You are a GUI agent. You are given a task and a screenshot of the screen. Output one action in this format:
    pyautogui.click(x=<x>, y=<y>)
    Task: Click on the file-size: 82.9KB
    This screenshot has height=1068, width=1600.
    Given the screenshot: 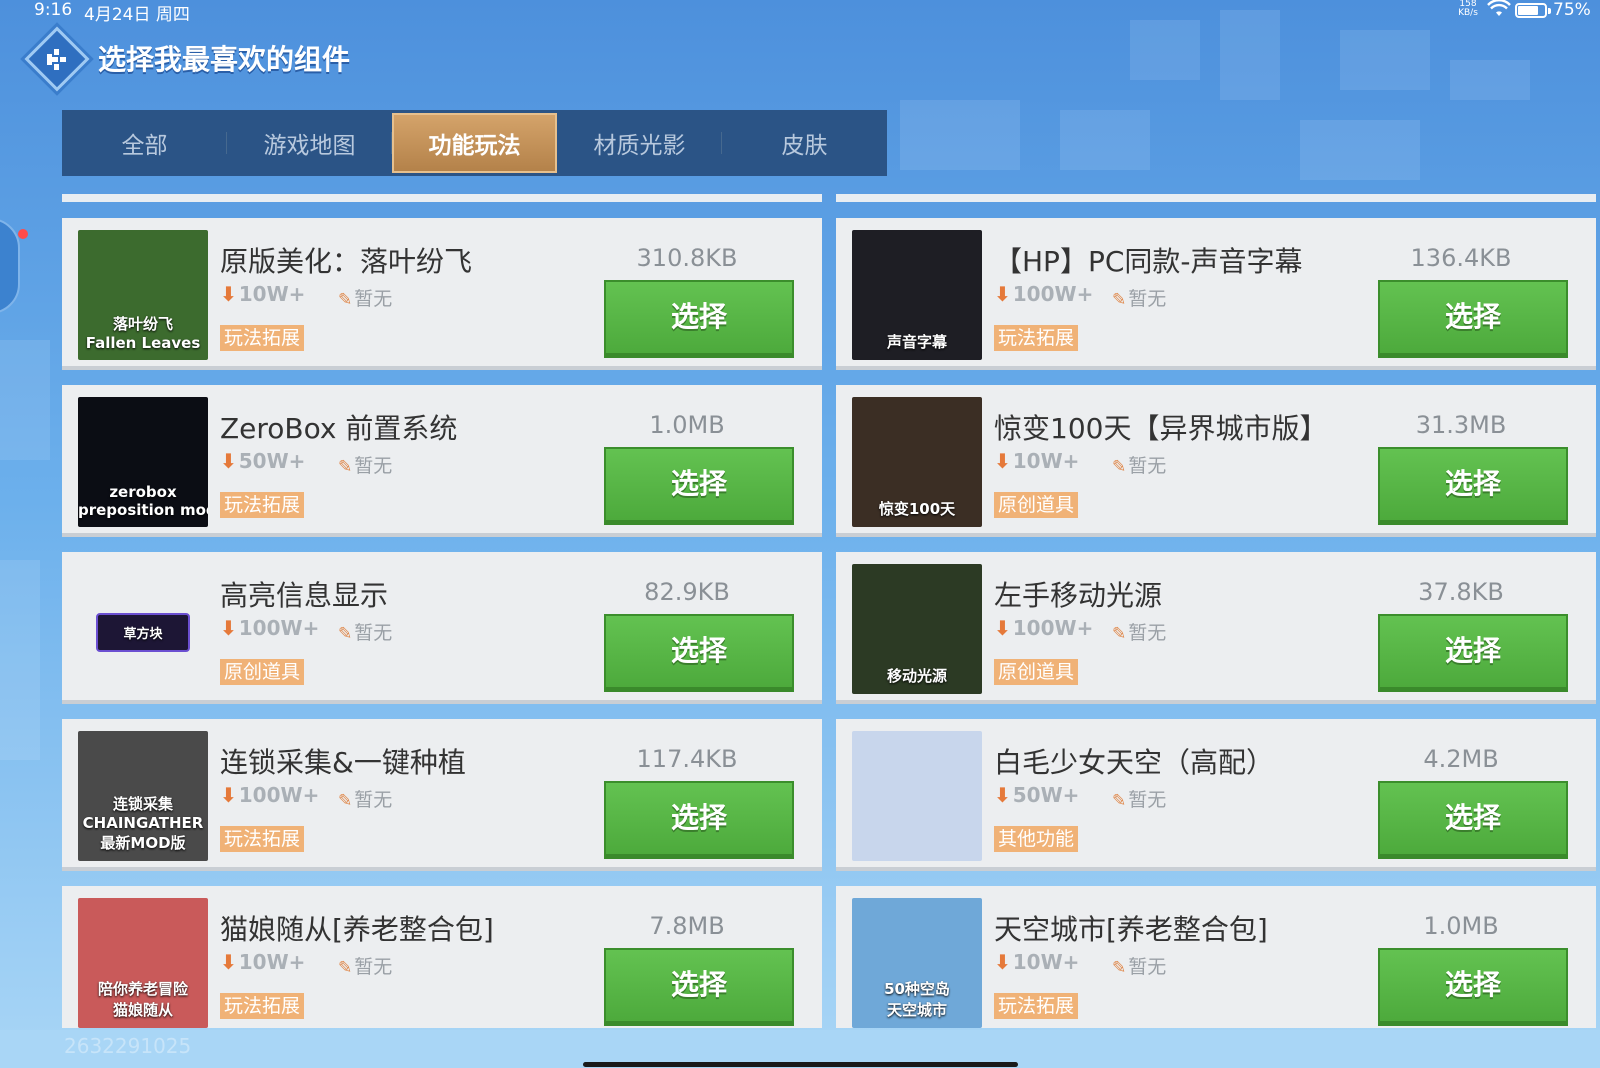 What is the action you would take?
    pyautogui.click(x=687, y=592)
    